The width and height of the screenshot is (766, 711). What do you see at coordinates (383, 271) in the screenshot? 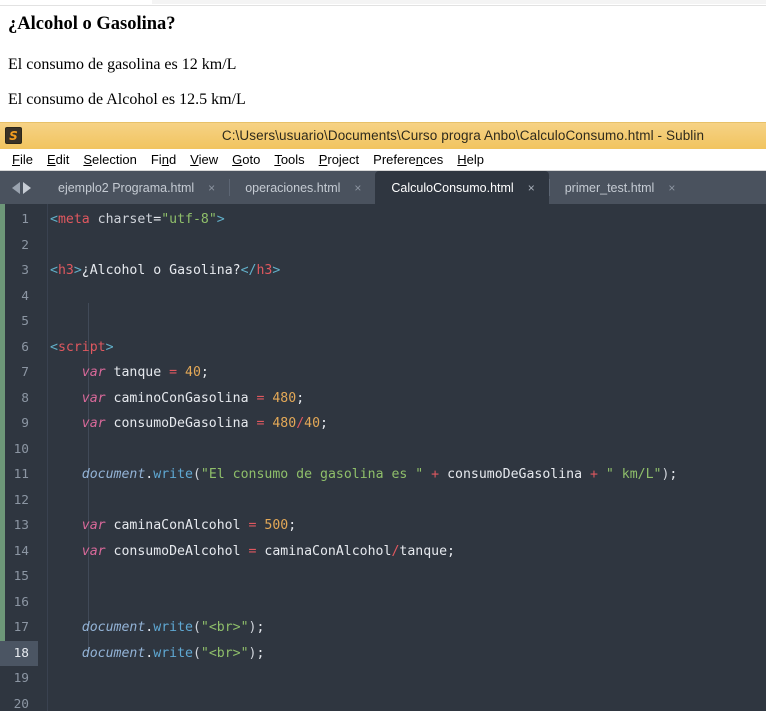
I see `code-line: 3 <h3>¿Alcohol o Gasolina?</h3>` at bounding box center [383, 271].